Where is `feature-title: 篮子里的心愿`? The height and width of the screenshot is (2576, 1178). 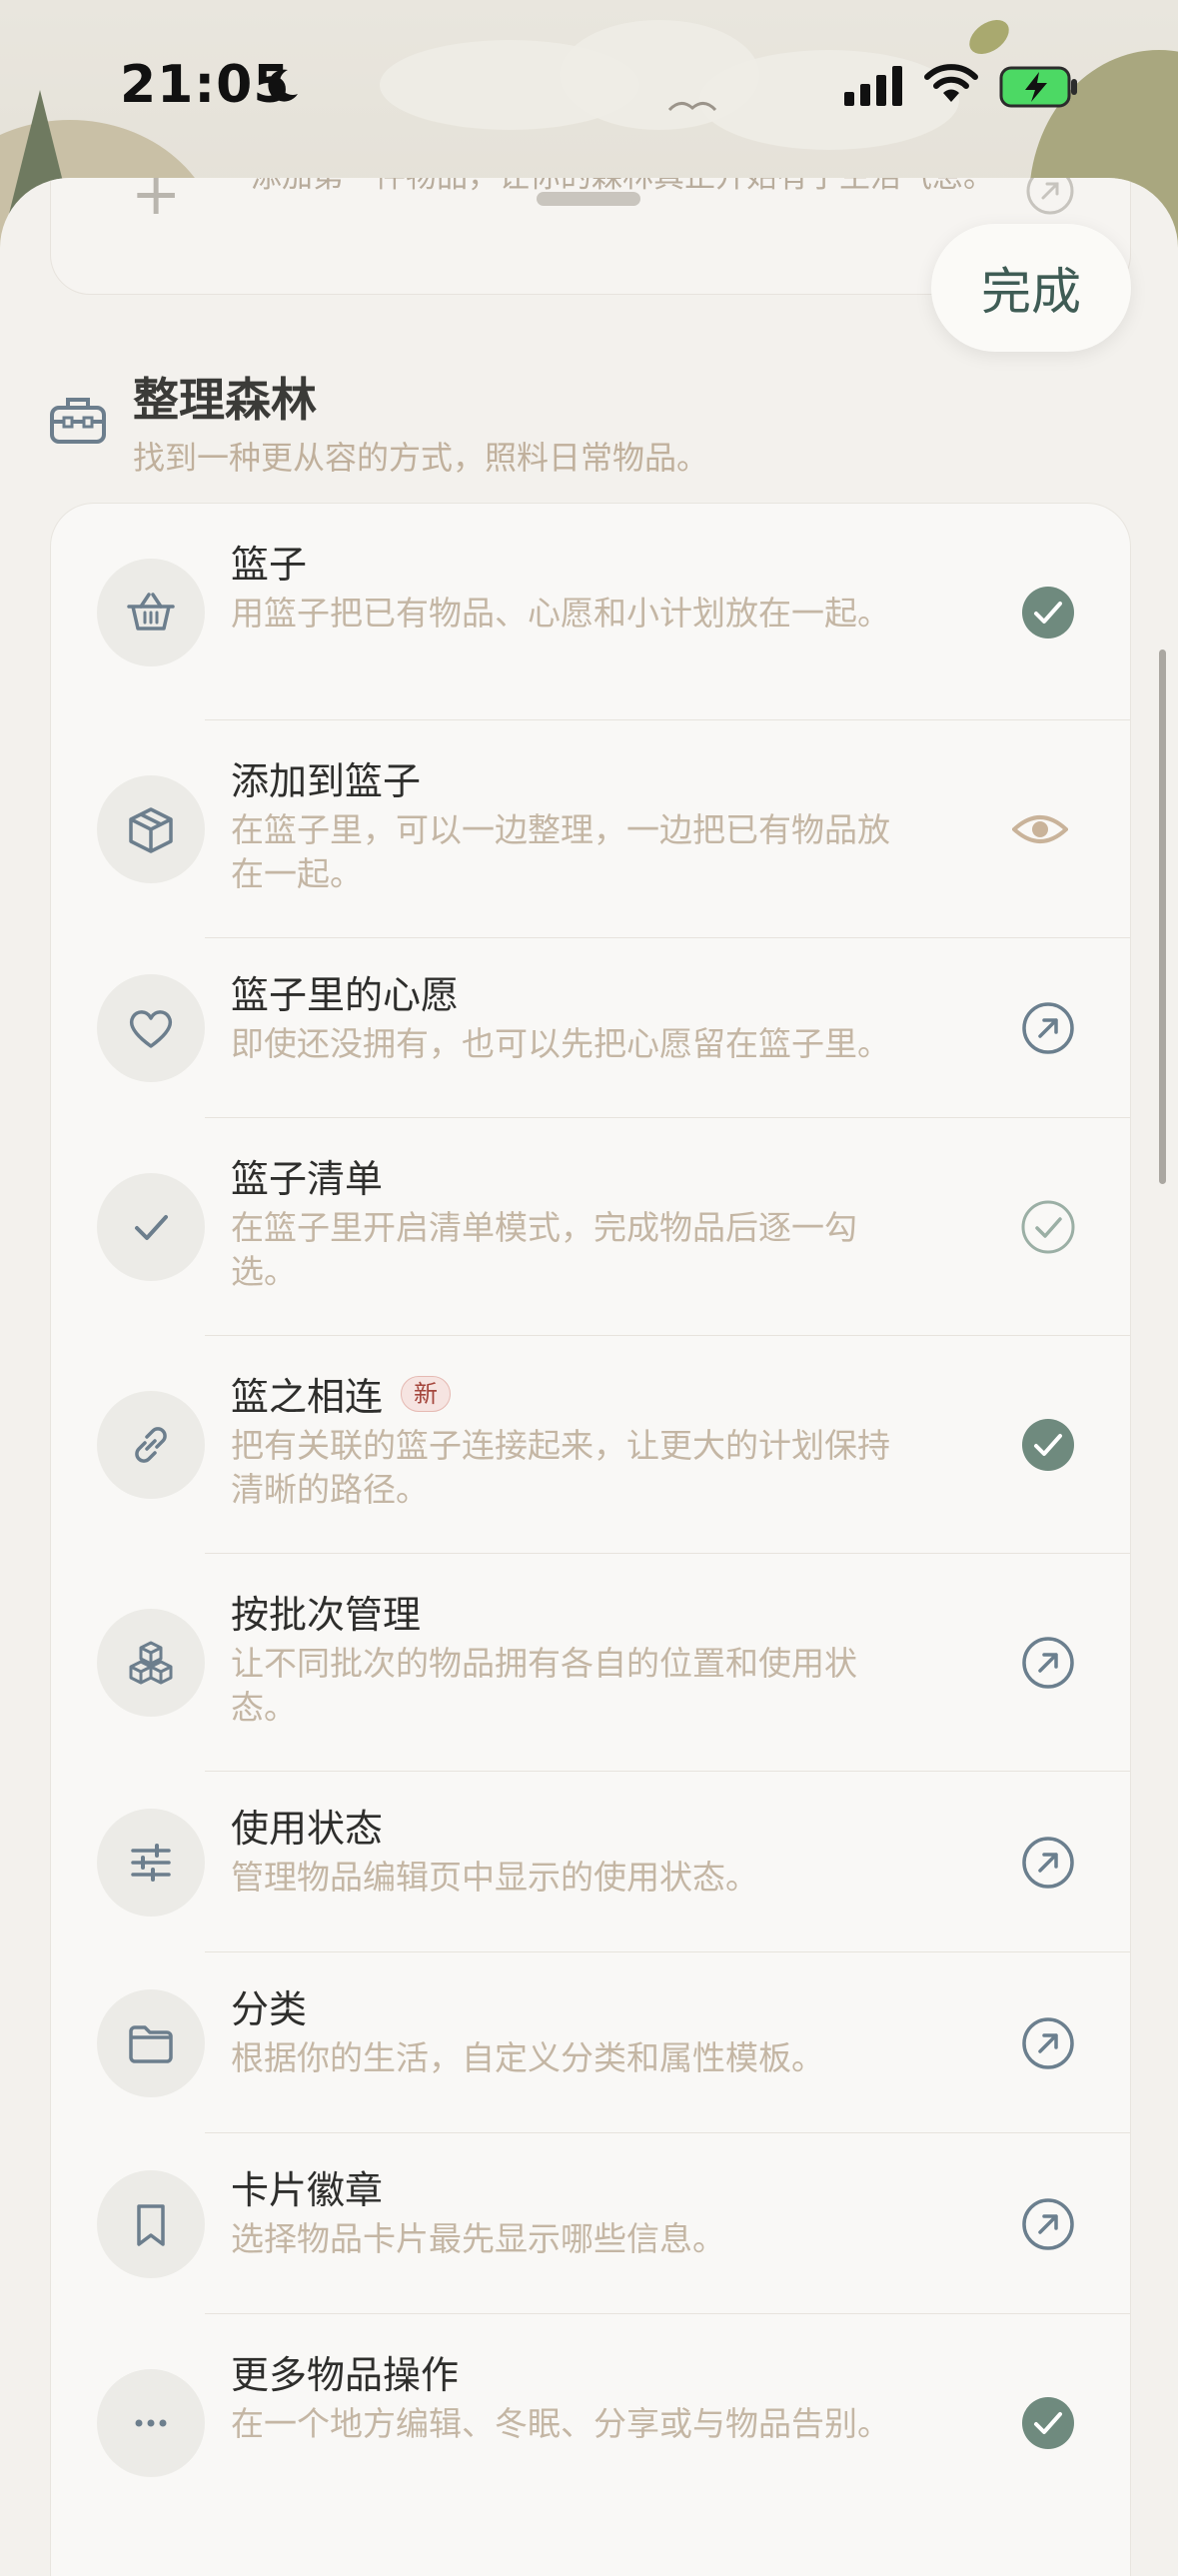 feature-title: 篮子里的心愿 is located at coordinates (345, 991).